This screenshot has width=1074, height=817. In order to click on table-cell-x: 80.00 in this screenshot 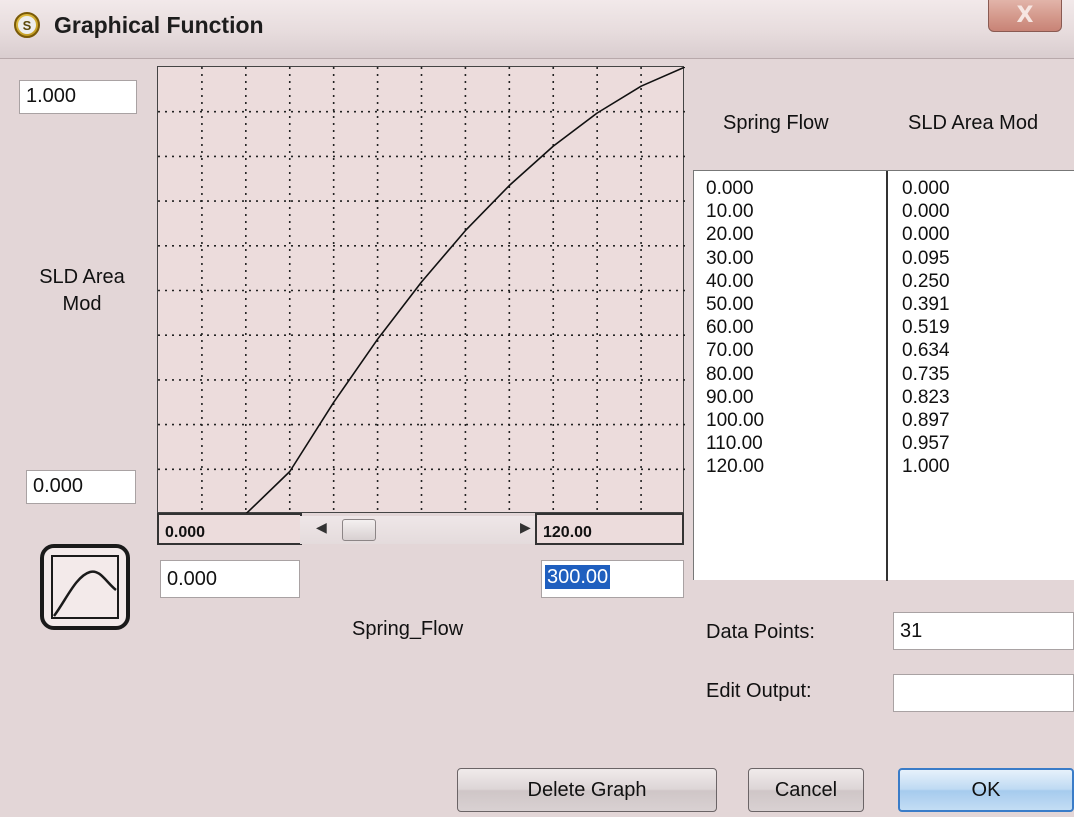, I will do `click(735, 374)`.